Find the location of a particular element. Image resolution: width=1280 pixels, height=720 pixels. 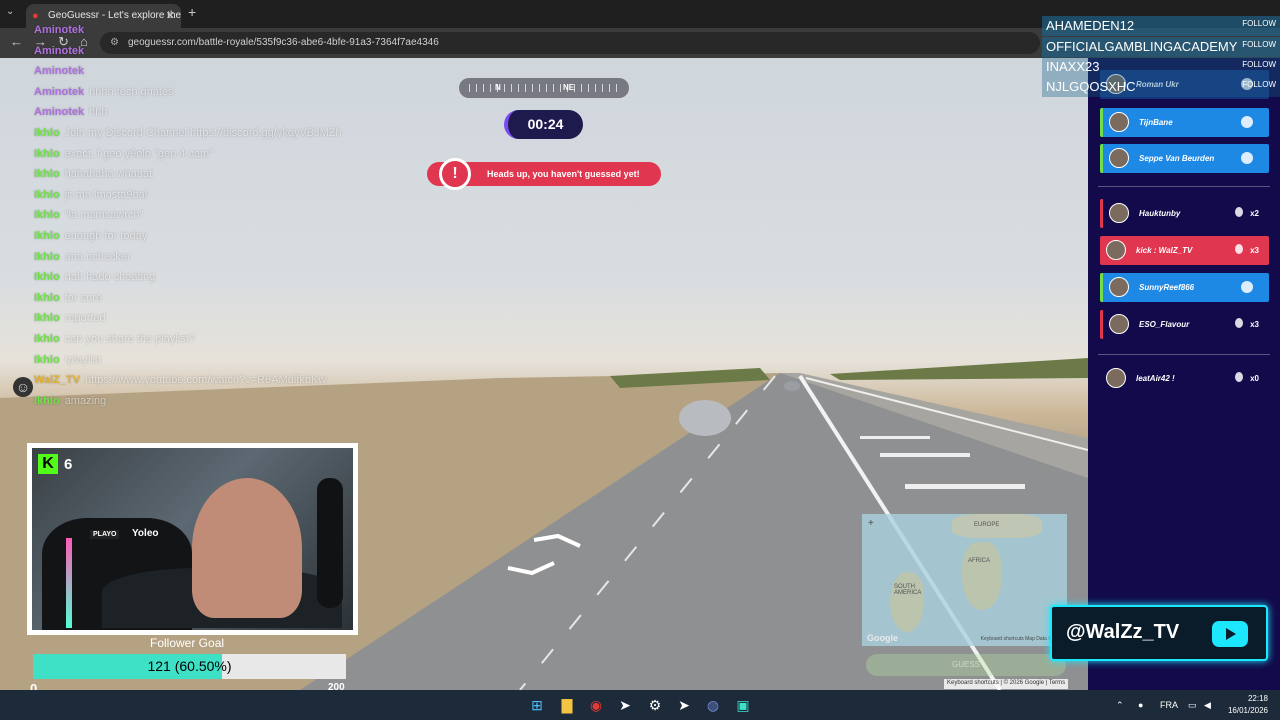

volume-icon: ◀ is located at coordinates (1207, 705).